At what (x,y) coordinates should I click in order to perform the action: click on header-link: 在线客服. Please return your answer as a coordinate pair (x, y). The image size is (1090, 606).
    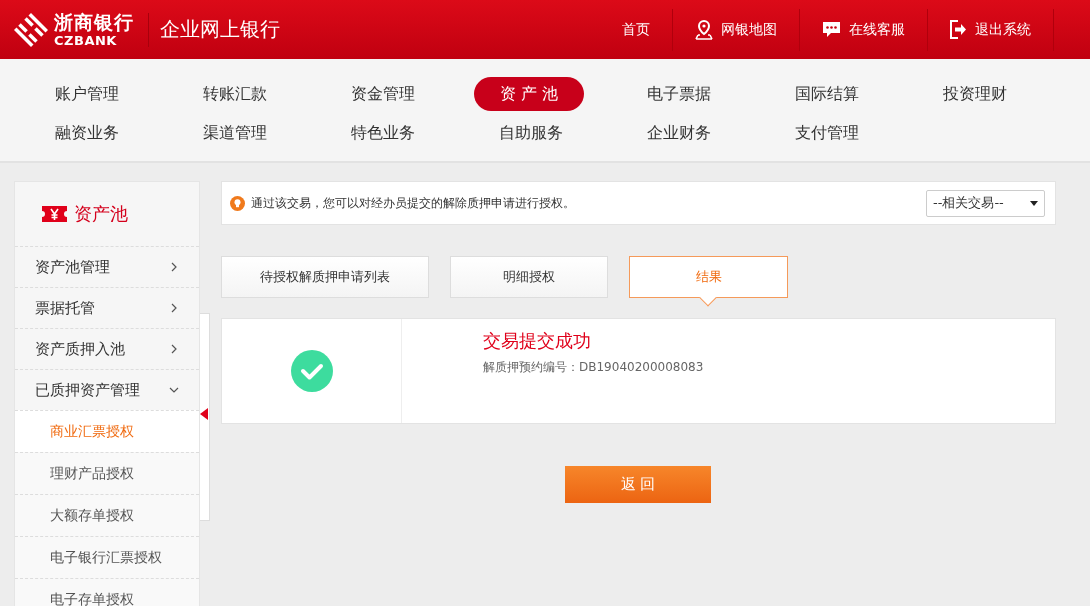
    Looking at the image, I should click on (864, 29).